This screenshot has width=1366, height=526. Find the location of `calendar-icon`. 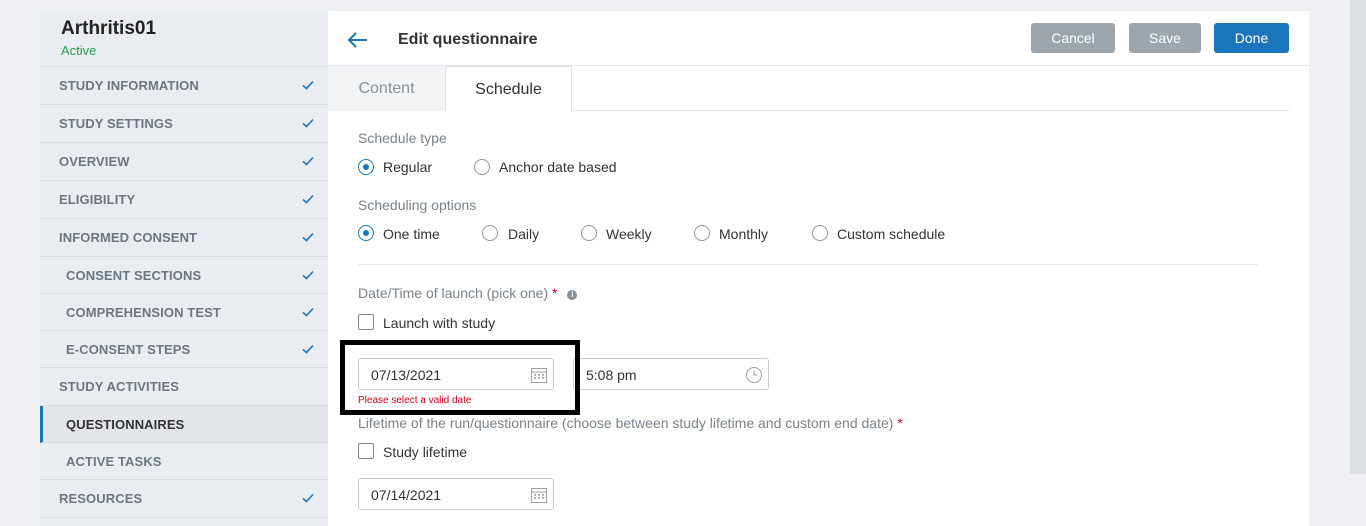

calendar-icon is located at coordinates (539, 495).